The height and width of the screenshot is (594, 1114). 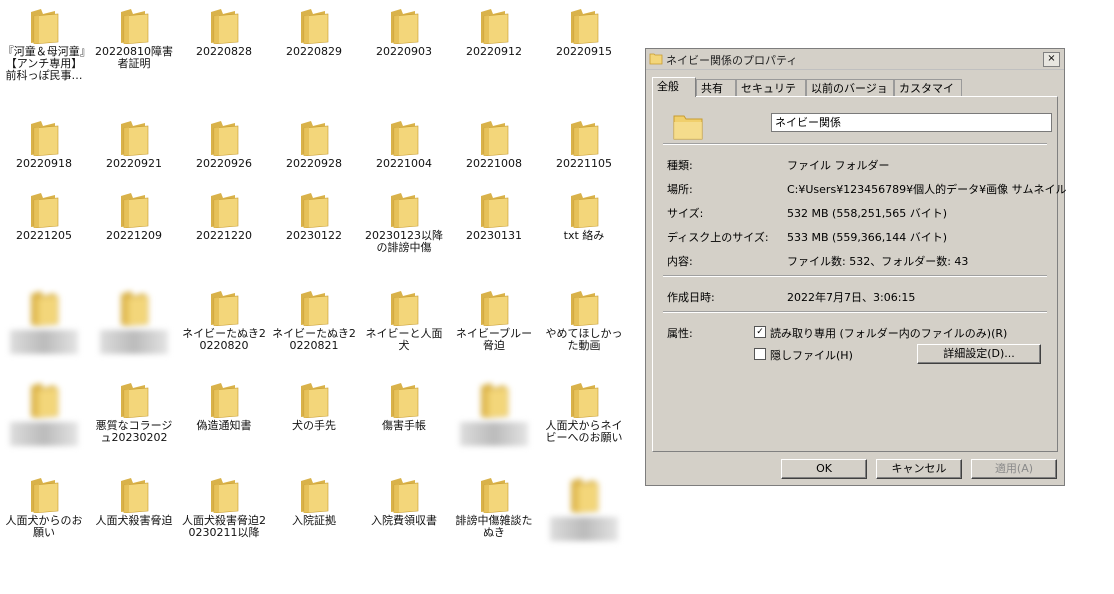 What do you see at coordinates (771, 95) in the screenshot?
I see `tab-security: セキュリティ` at bounding box center [771, 95].